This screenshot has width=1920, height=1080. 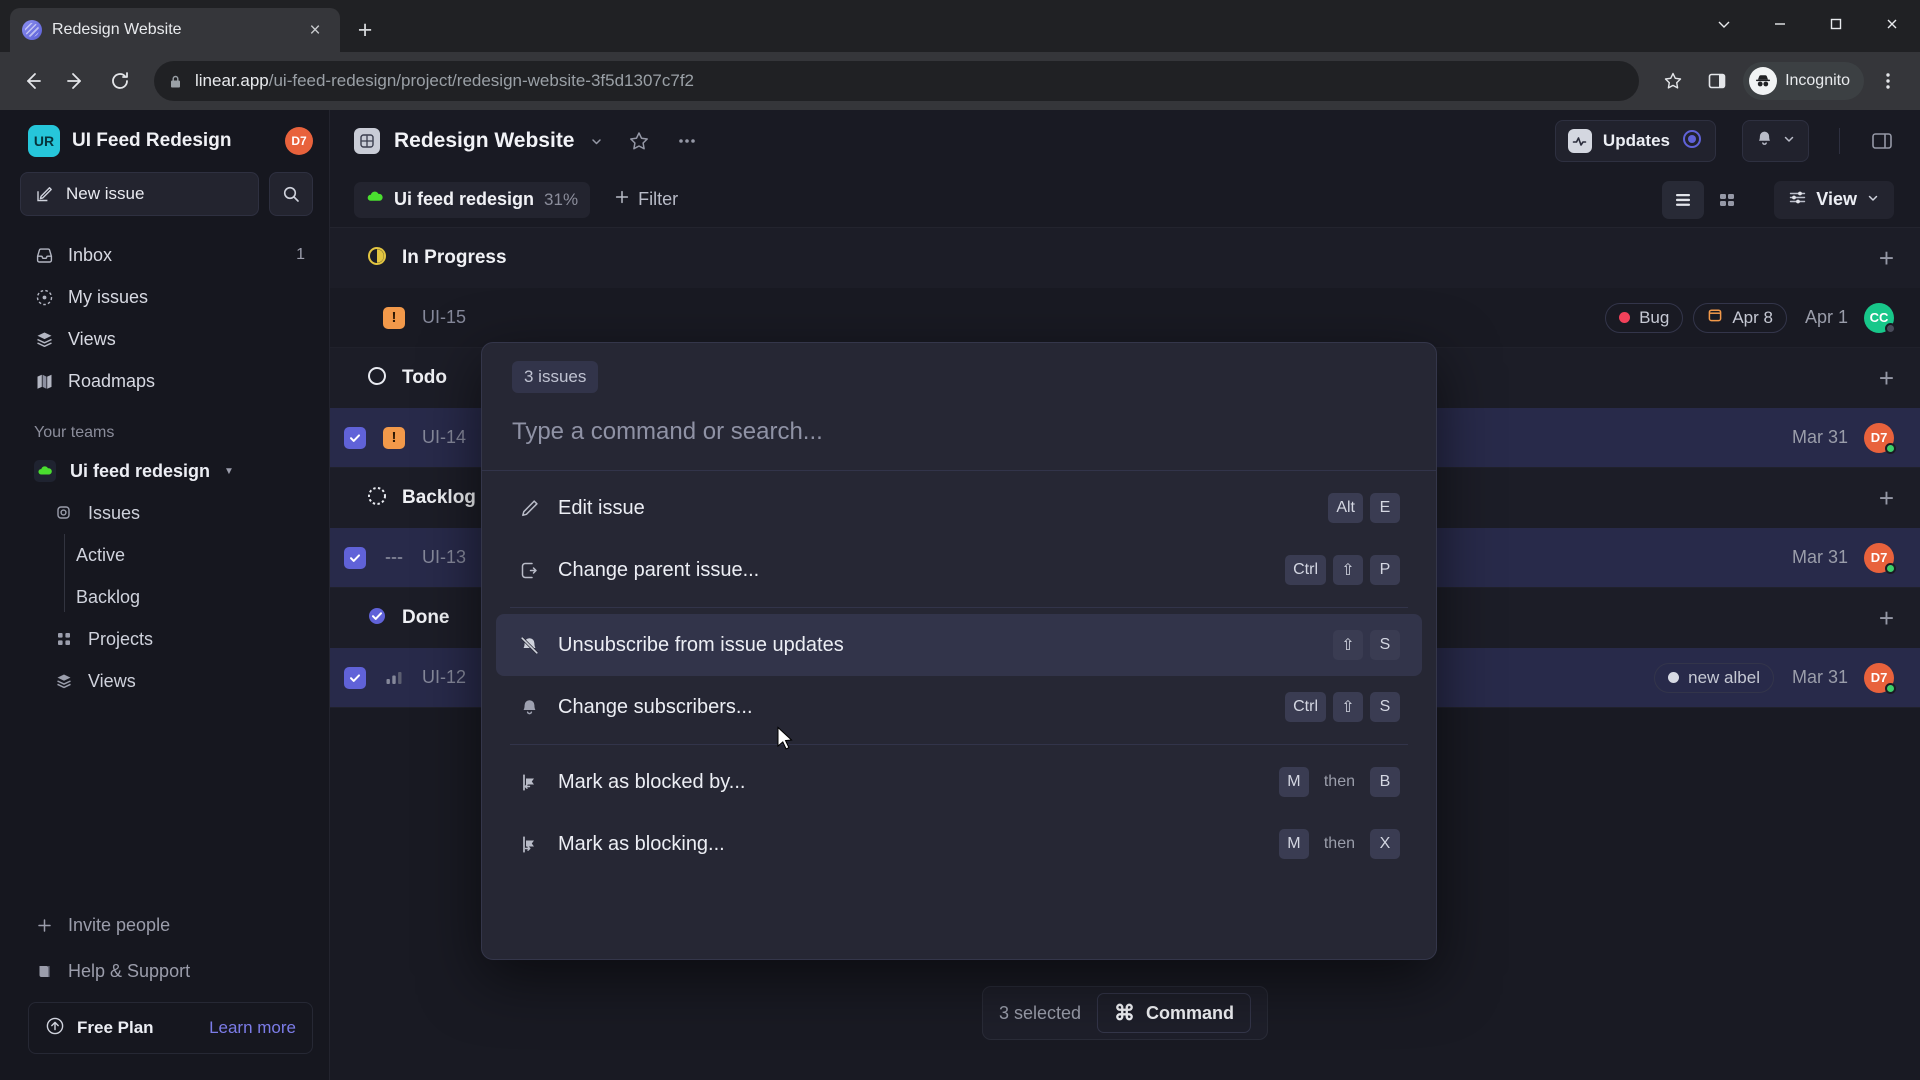 I want to click on maximize-icon, so click(x=1836, y=24).